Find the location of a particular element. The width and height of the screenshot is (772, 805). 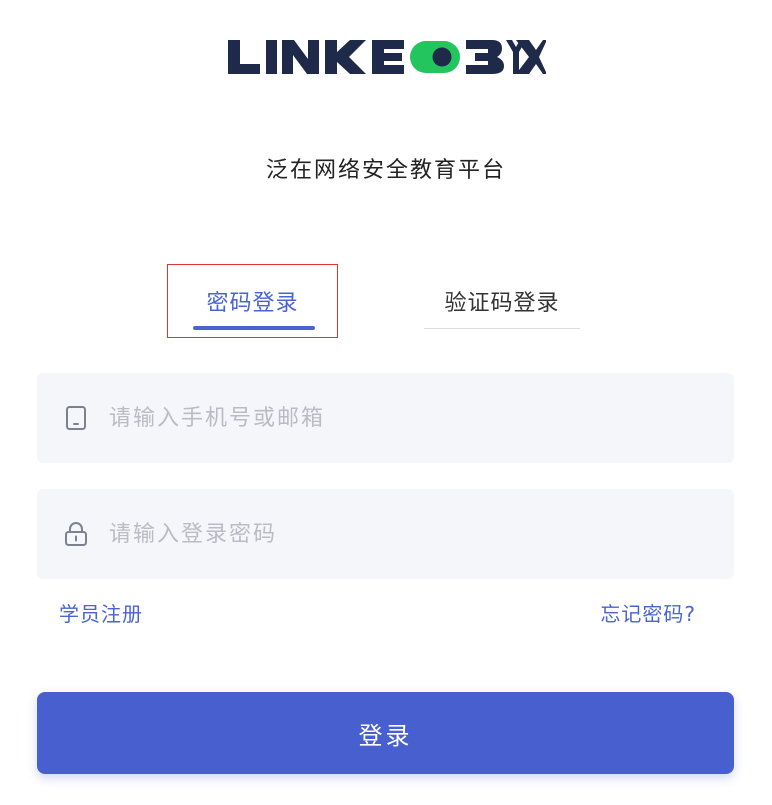

tab-code-login-label: 验证码登录 is located at coordinates (502, 303).